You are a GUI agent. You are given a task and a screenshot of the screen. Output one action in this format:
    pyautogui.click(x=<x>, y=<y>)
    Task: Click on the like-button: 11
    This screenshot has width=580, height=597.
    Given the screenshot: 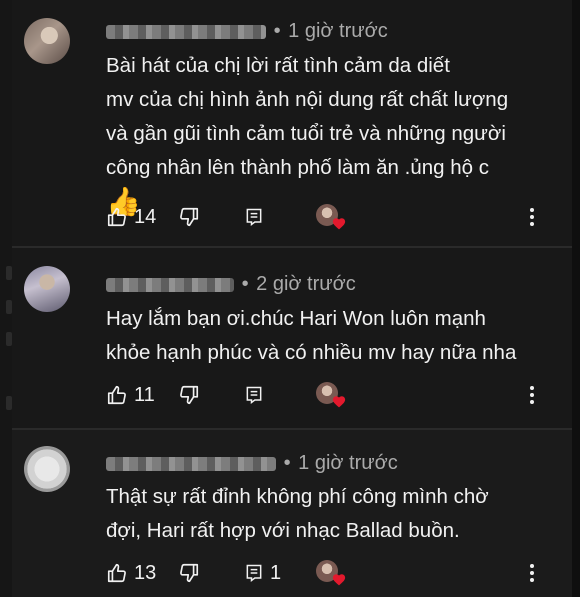 What is the action you would take?
    pyautogui.click(x=130, y=395)
    